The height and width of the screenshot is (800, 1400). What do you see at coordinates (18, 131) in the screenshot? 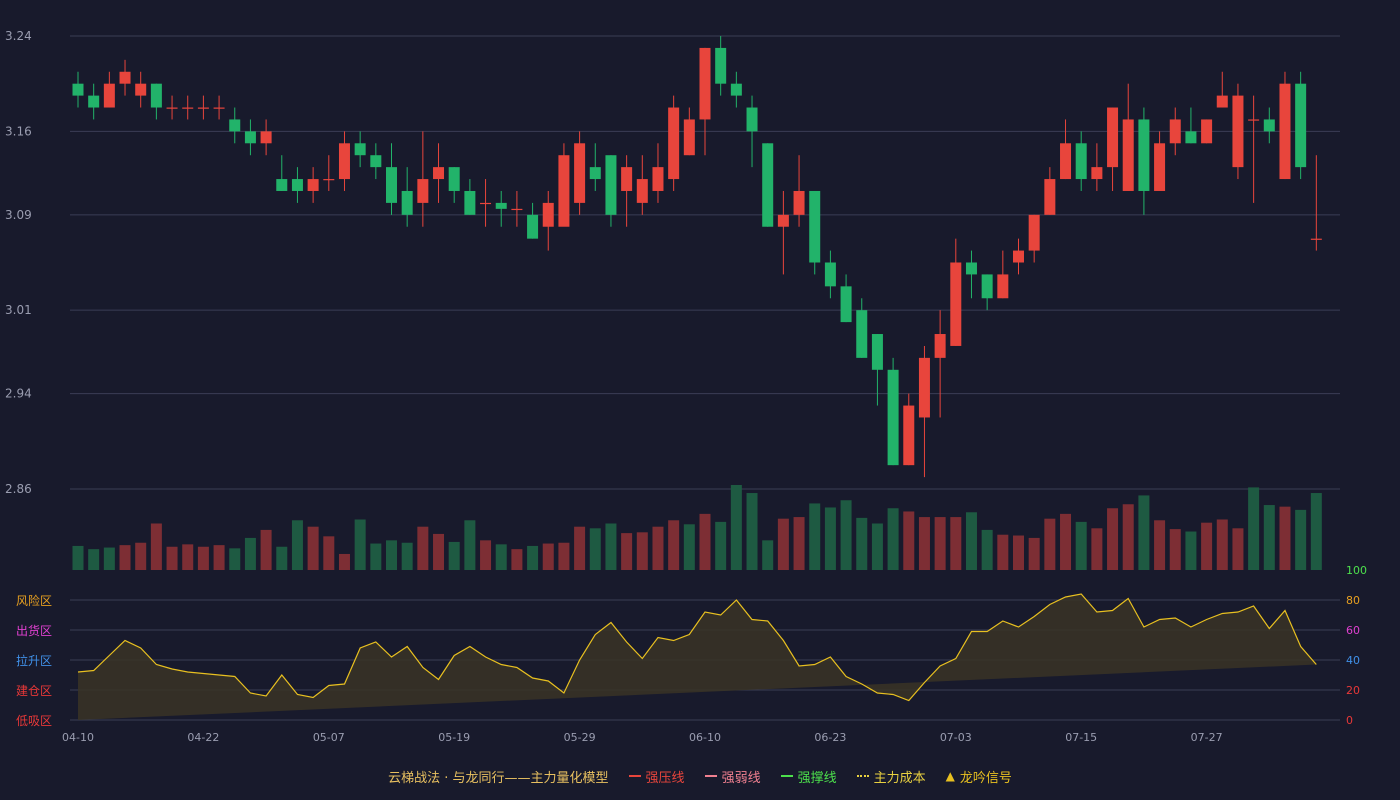
I see `price-tick-label: 3.16` at bounding box center [18, 131].